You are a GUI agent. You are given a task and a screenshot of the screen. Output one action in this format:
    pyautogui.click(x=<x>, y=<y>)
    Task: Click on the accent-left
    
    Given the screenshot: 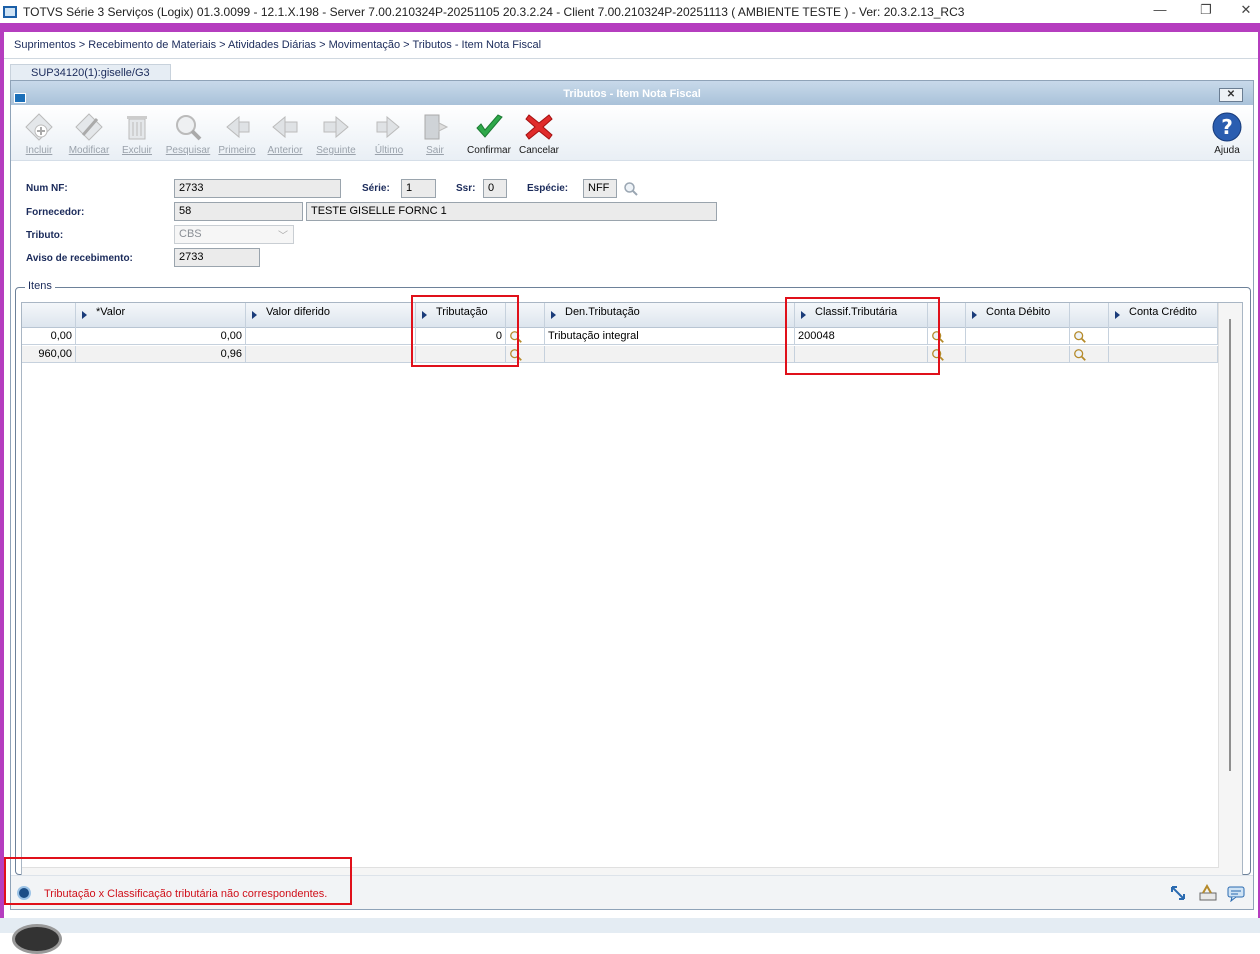 What is the action you would take?
    pyautogui.click(x=2, y=478)
    